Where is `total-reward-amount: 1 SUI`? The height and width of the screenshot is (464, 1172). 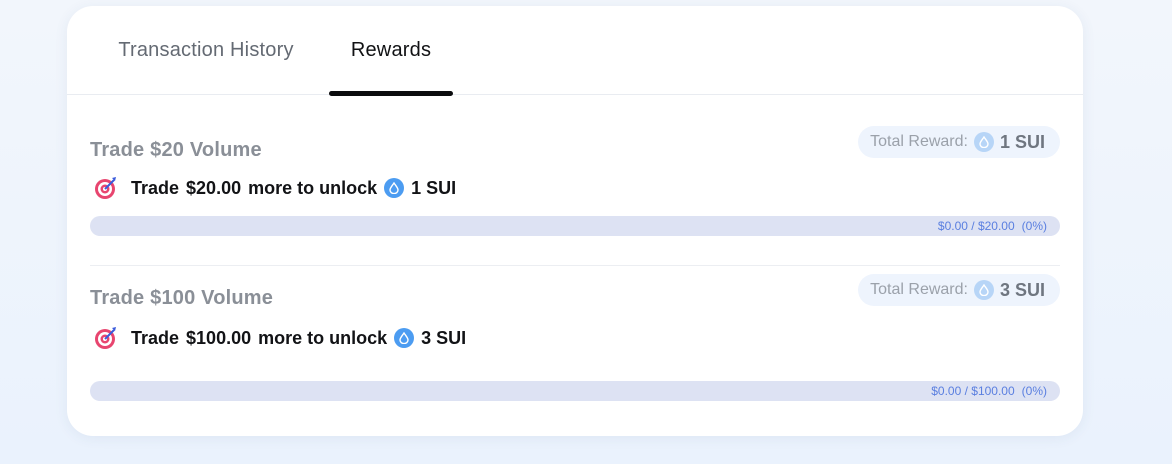
total-reward-amount: 1 SUI is located at coordinates (1022, 141).